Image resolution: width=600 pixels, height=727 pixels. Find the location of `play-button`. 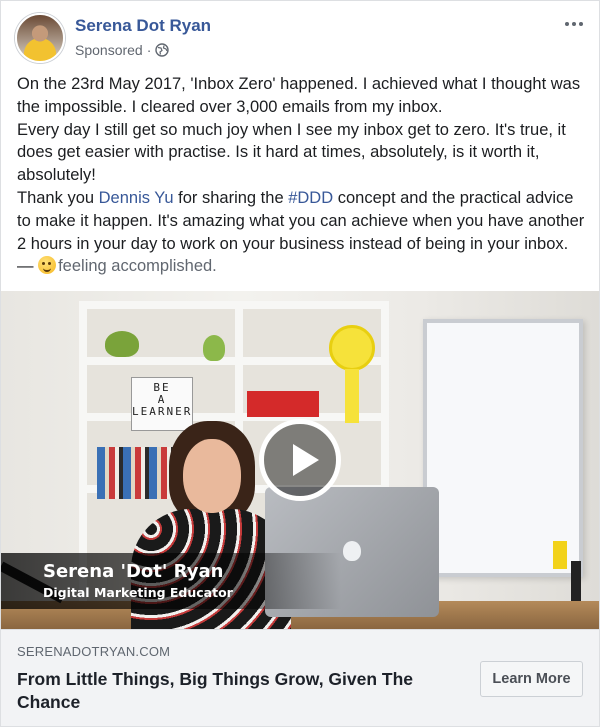

play-button is located at coordinates (300, 460).